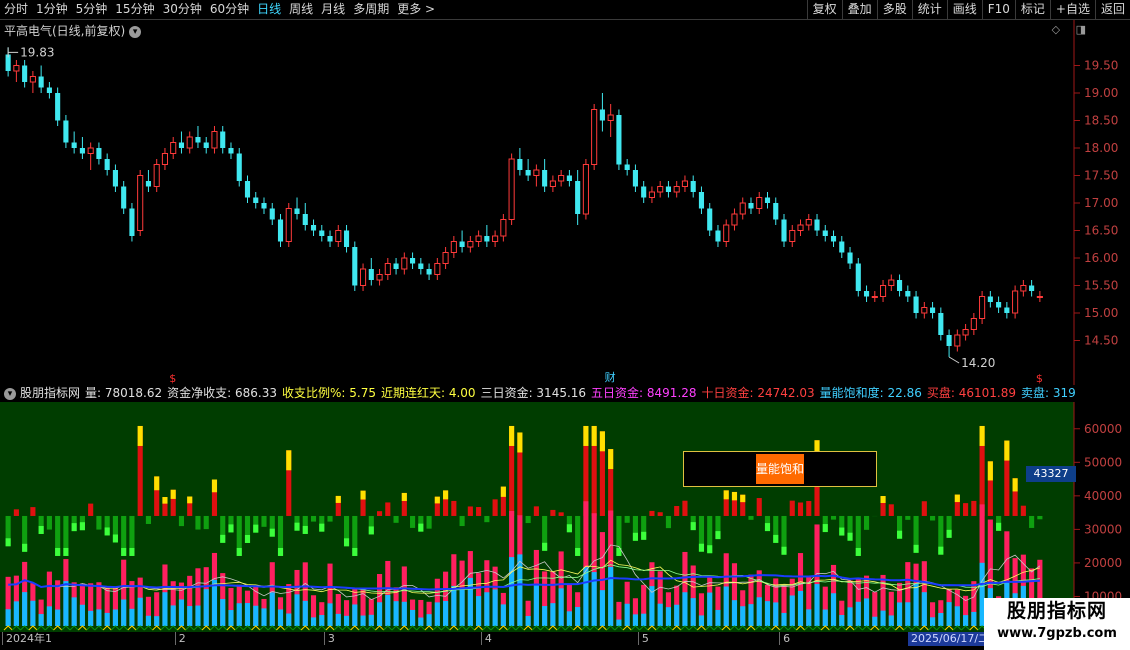  Describe the element at coordinates (10, 394) in the screenshot. I see `chevron-down-icon: ▾` at that location.